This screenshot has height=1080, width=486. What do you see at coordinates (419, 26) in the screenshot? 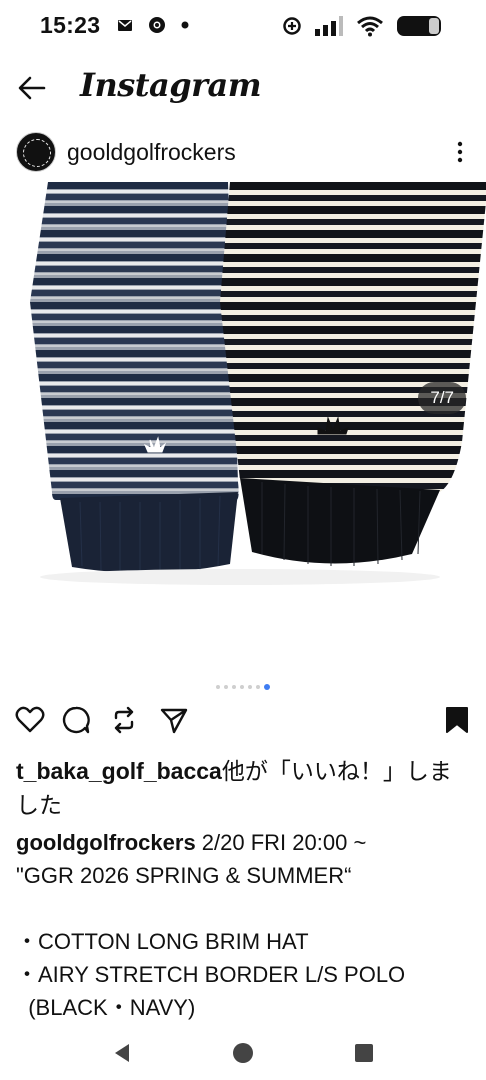
I see `battery-icon` at bounding box center [419, 26].